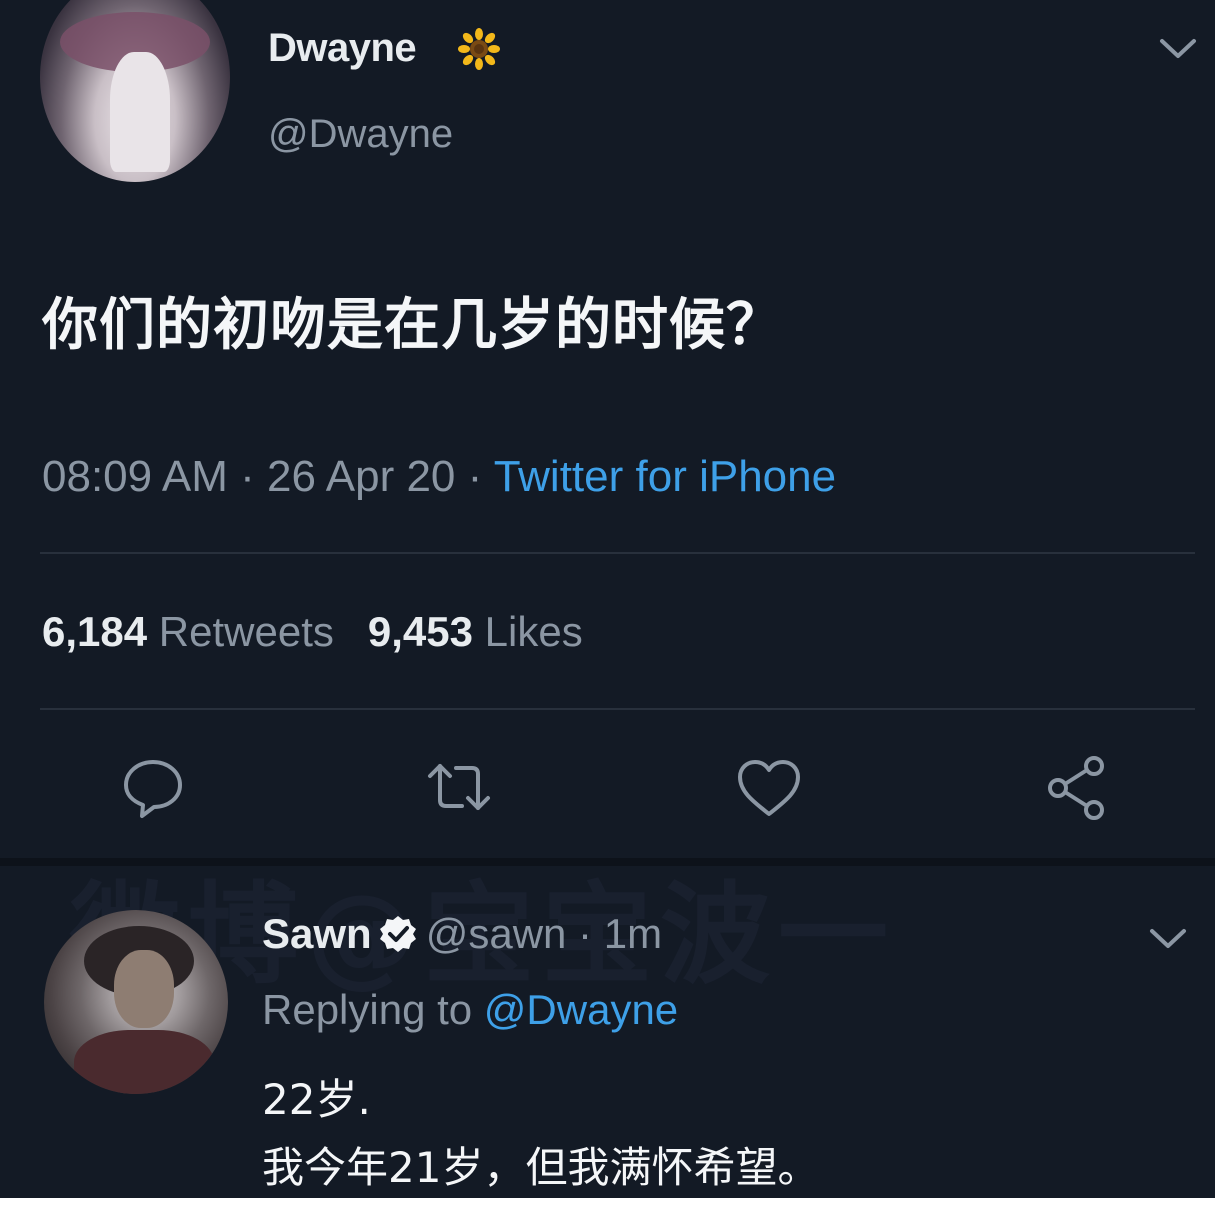 This screenshot has width=1215, height=1206. I want to click on sunflower-icon, so click(479, 49).